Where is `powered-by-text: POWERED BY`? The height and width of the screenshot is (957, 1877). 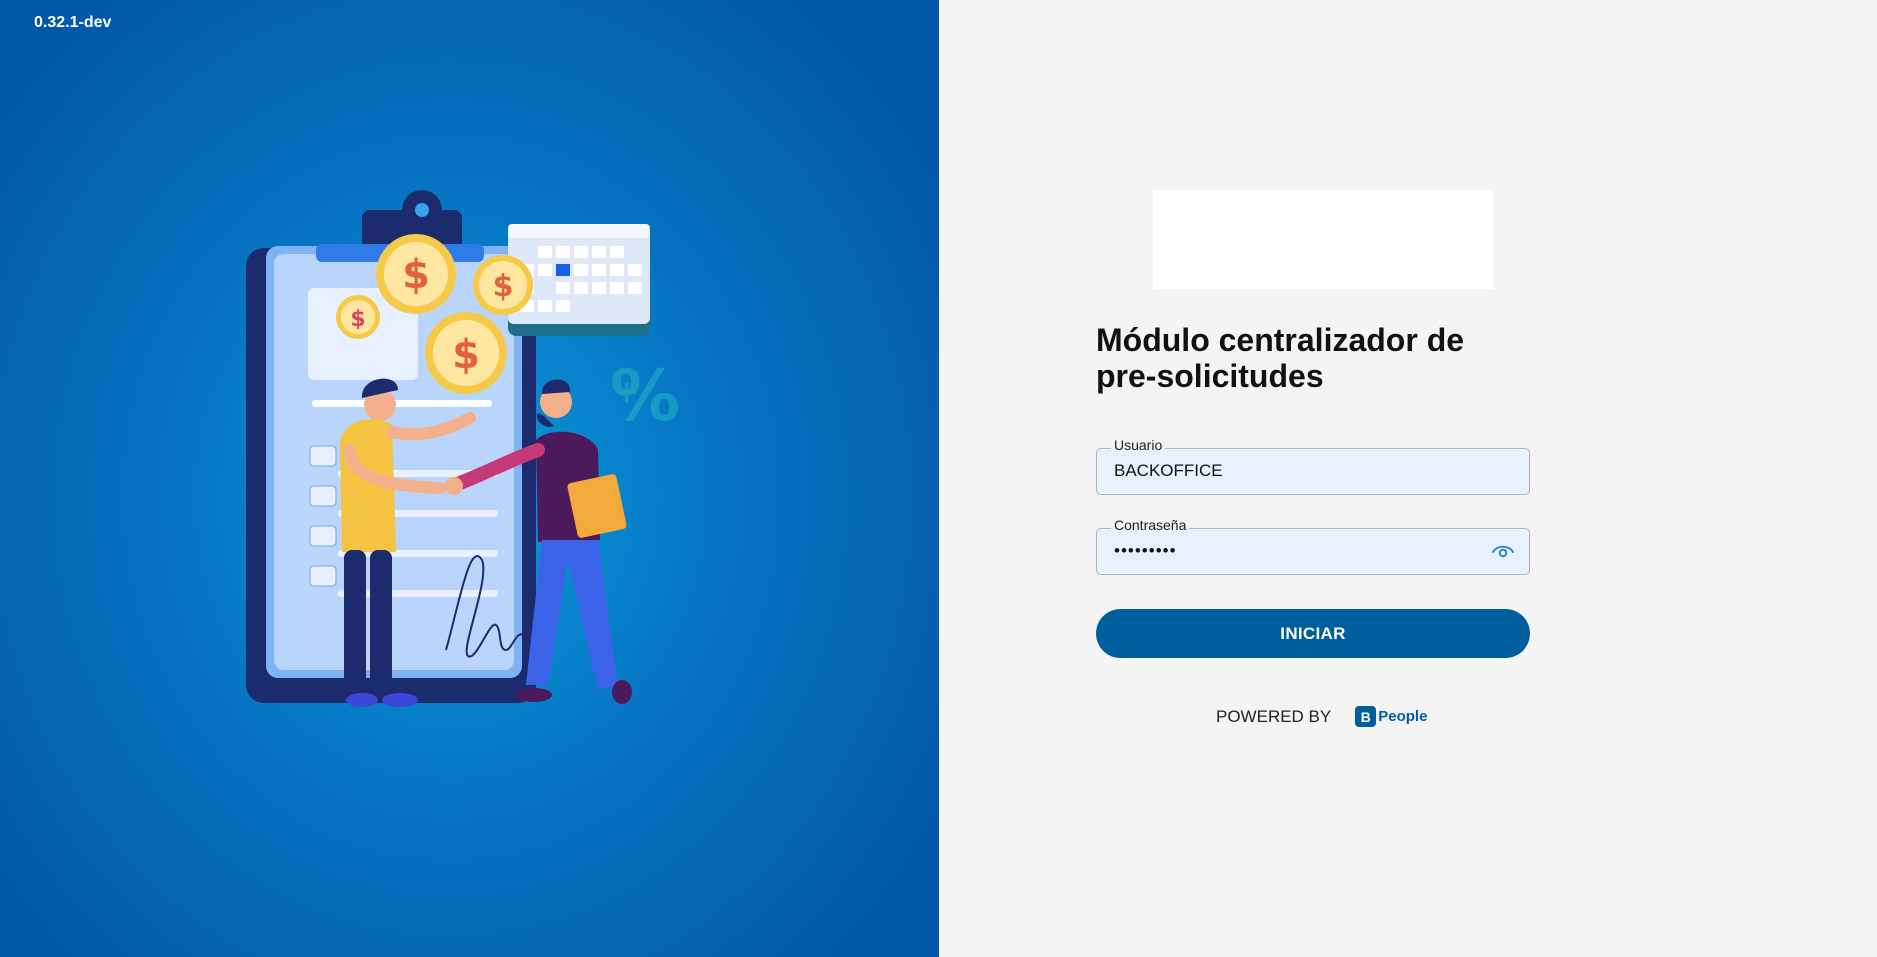
powered-by-text: POWERED BY is located at coordinates (1274, 716).